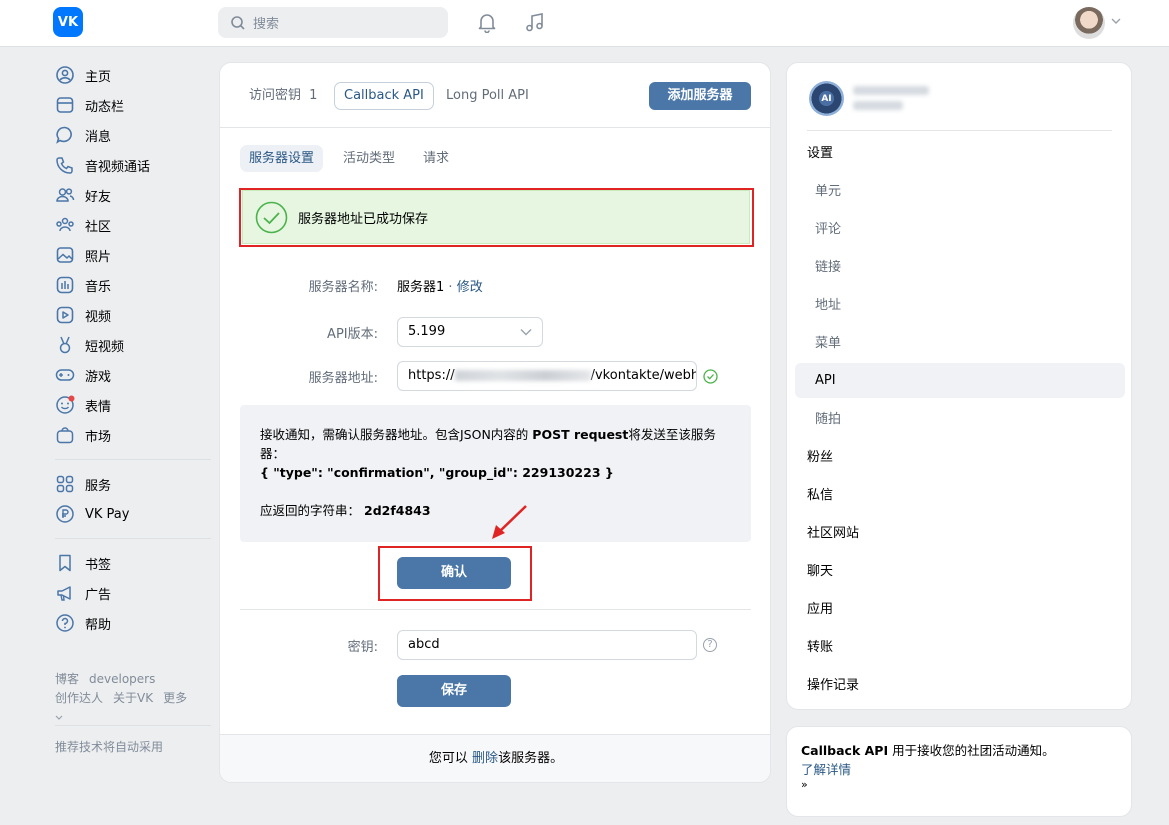  I want to click on menu-item-action-log: 操作记录, so click(960, 685).